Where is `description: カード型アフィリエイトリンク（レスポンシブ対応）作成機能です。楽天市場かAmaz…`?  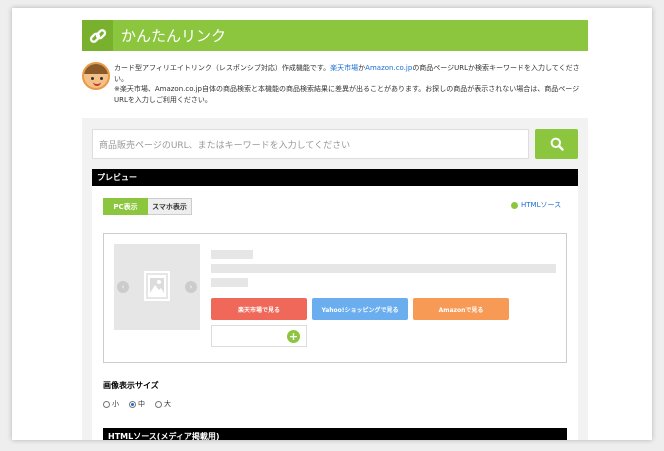 description: カード型アフィリエイトリンク（レスポンシブ対応）作成機能です。楽天市場かAmaz… is located at coordinates (347, 84).